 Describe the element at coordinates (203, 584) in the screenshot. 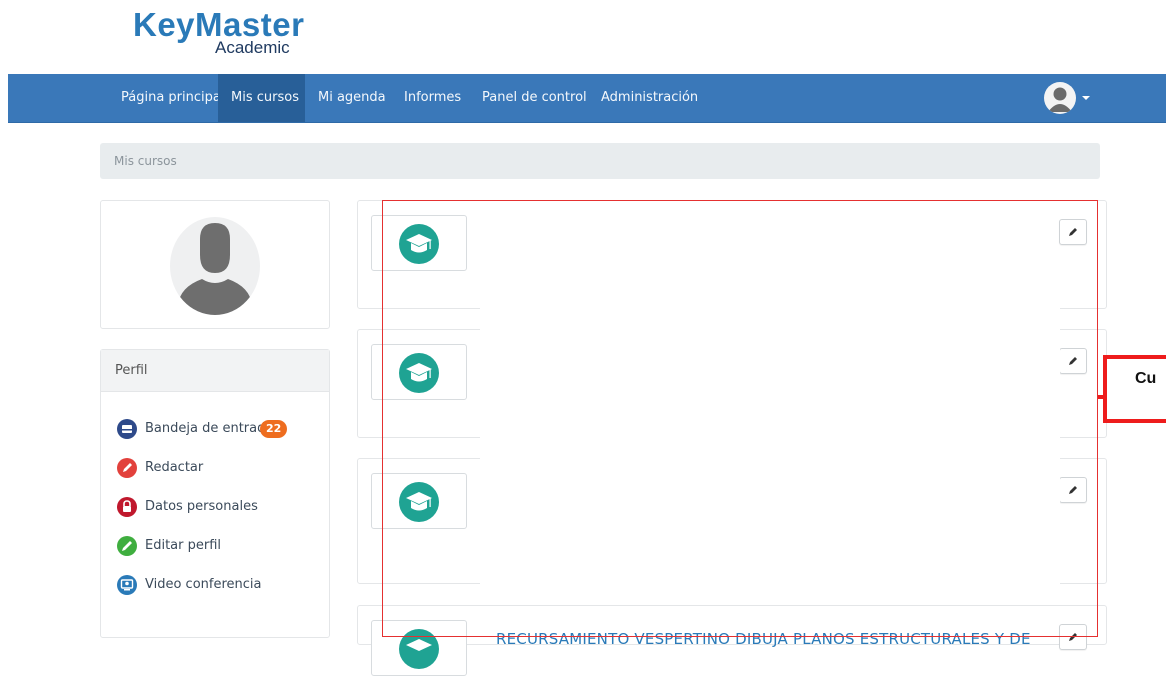

I see `link-video-conference-label: Video conferencia` at that location.